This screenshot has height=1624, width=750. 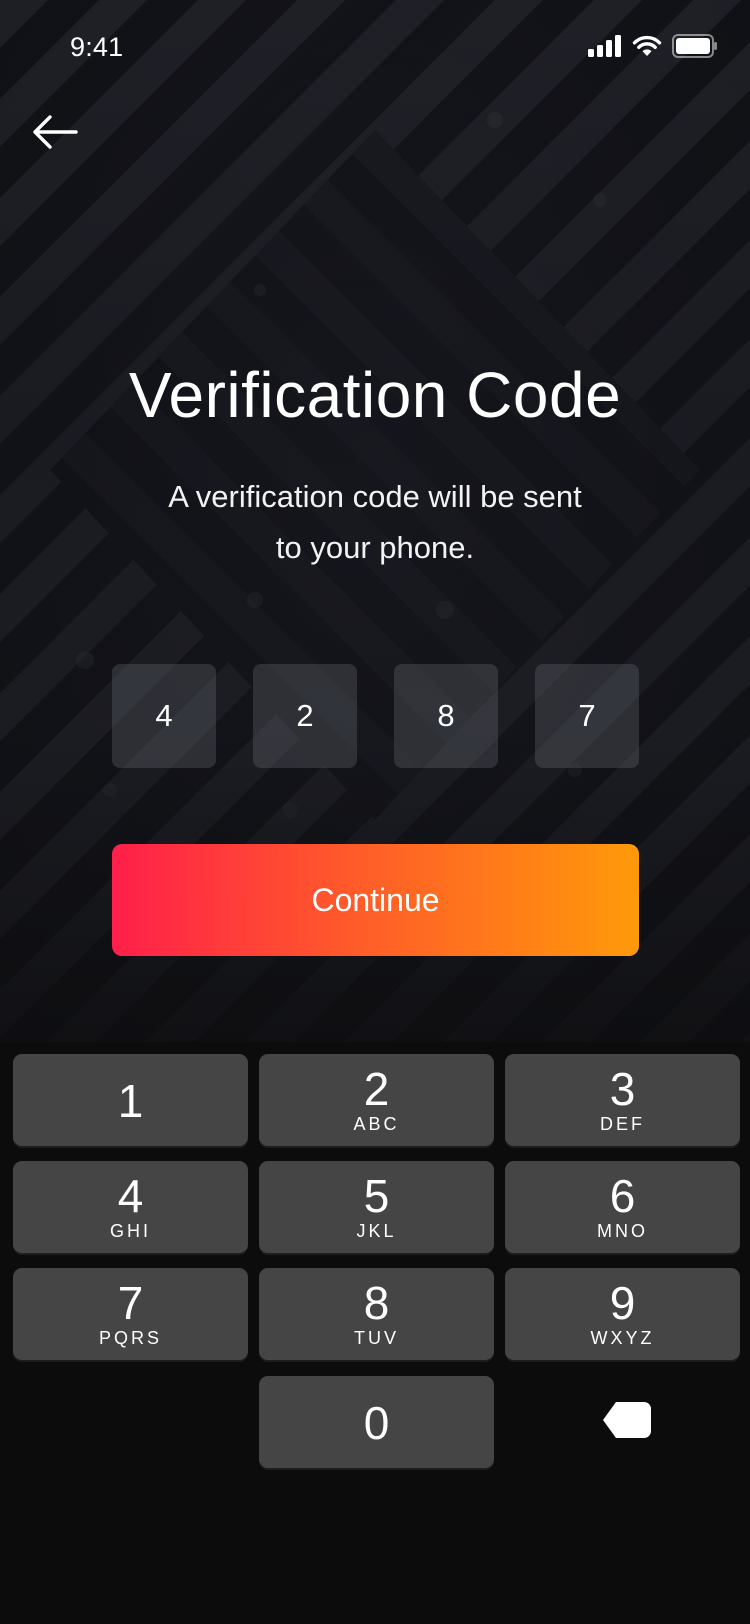 I want to click on key-7-letters: PQRS, so click(x=130, y=1338).